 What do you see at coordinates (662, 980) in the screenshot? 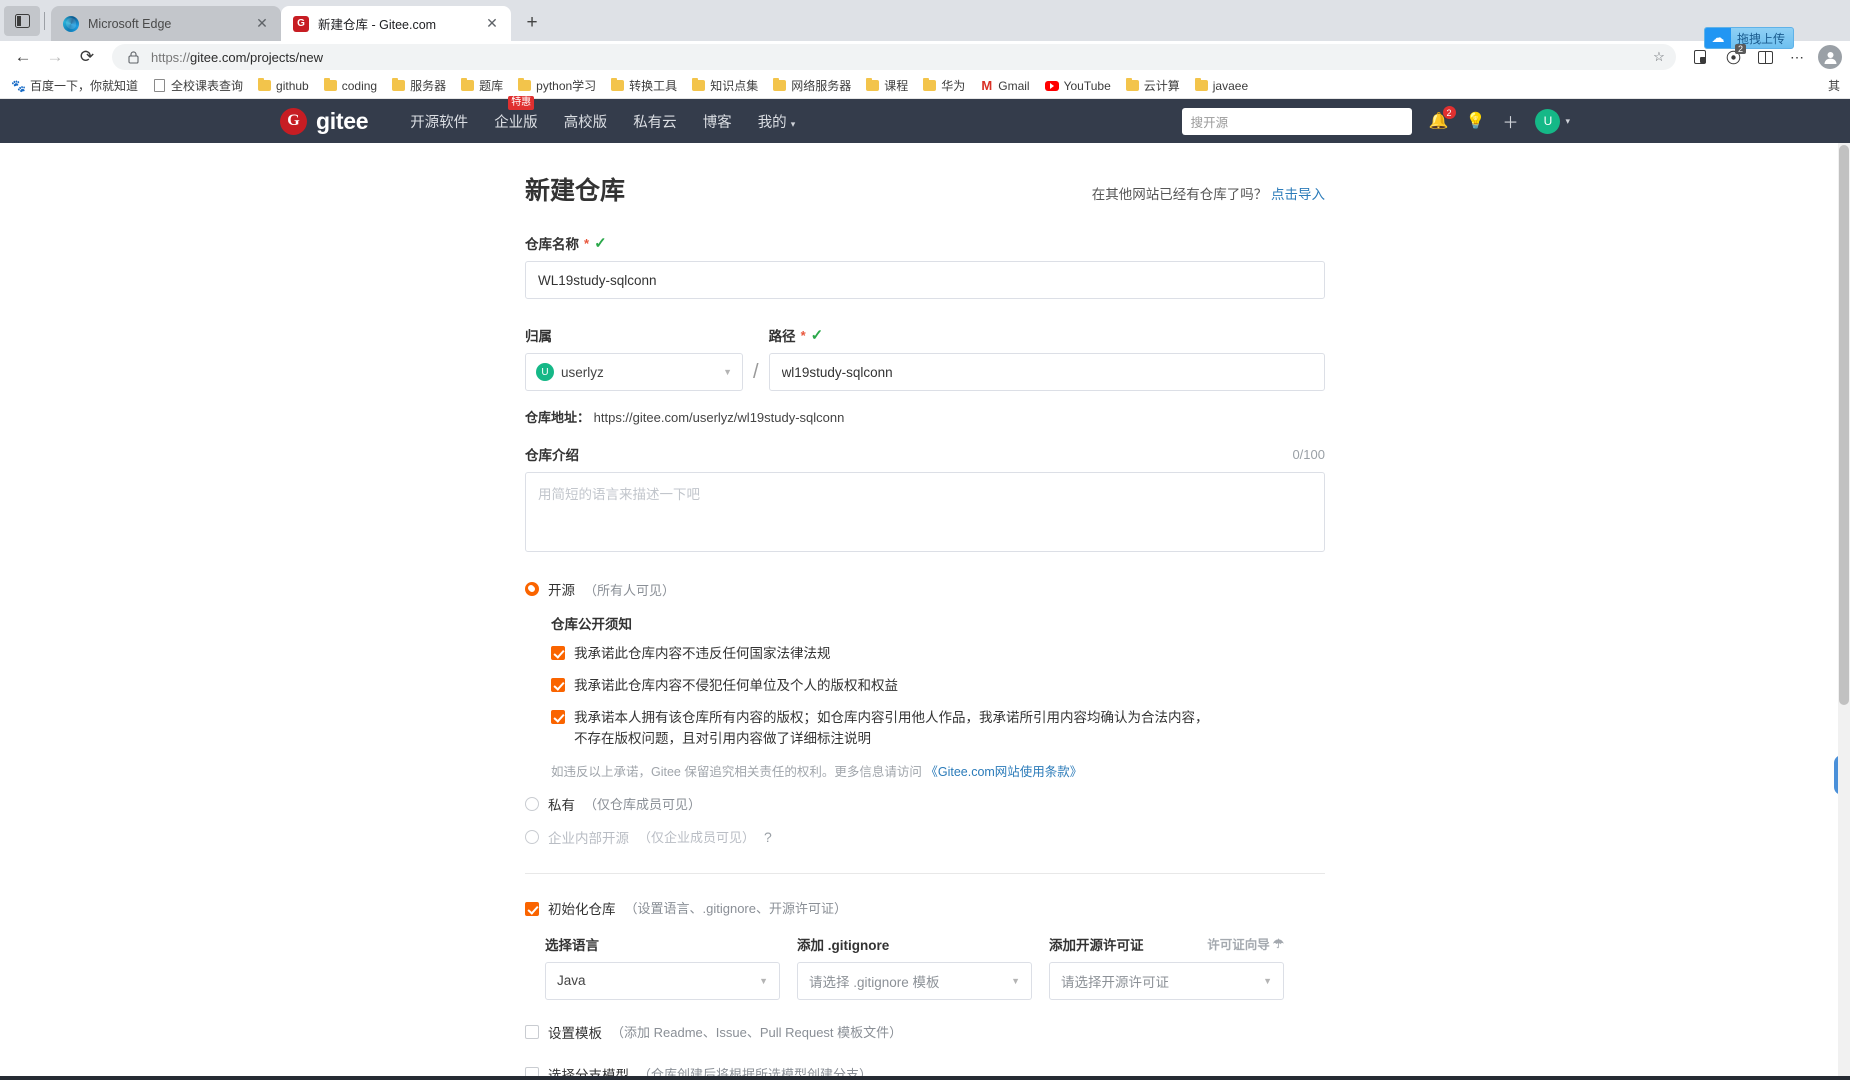
I see `language-select: Java ▼` at bounding box center [662, 980].